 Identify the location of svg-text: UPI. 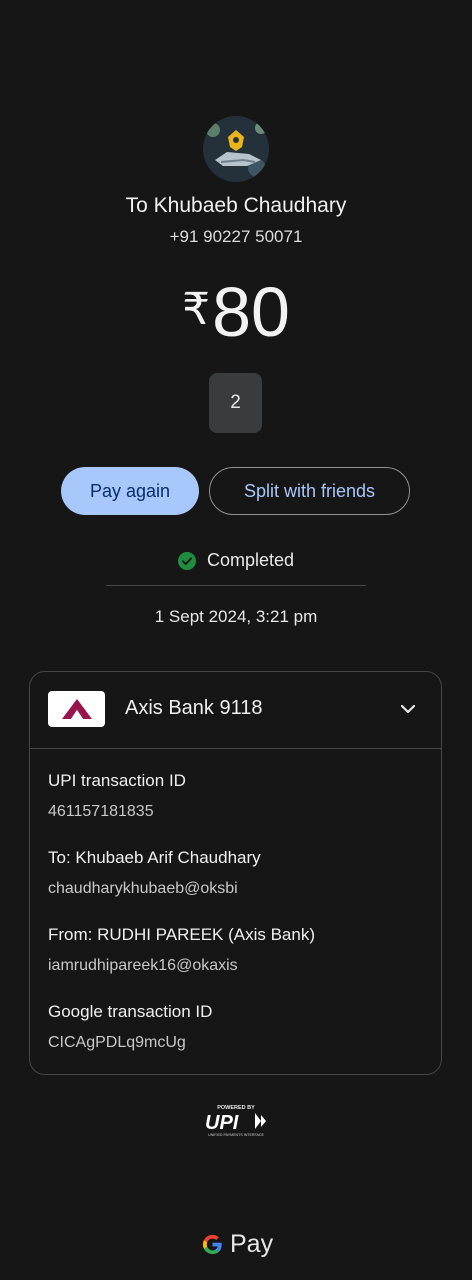
(222, 1123).